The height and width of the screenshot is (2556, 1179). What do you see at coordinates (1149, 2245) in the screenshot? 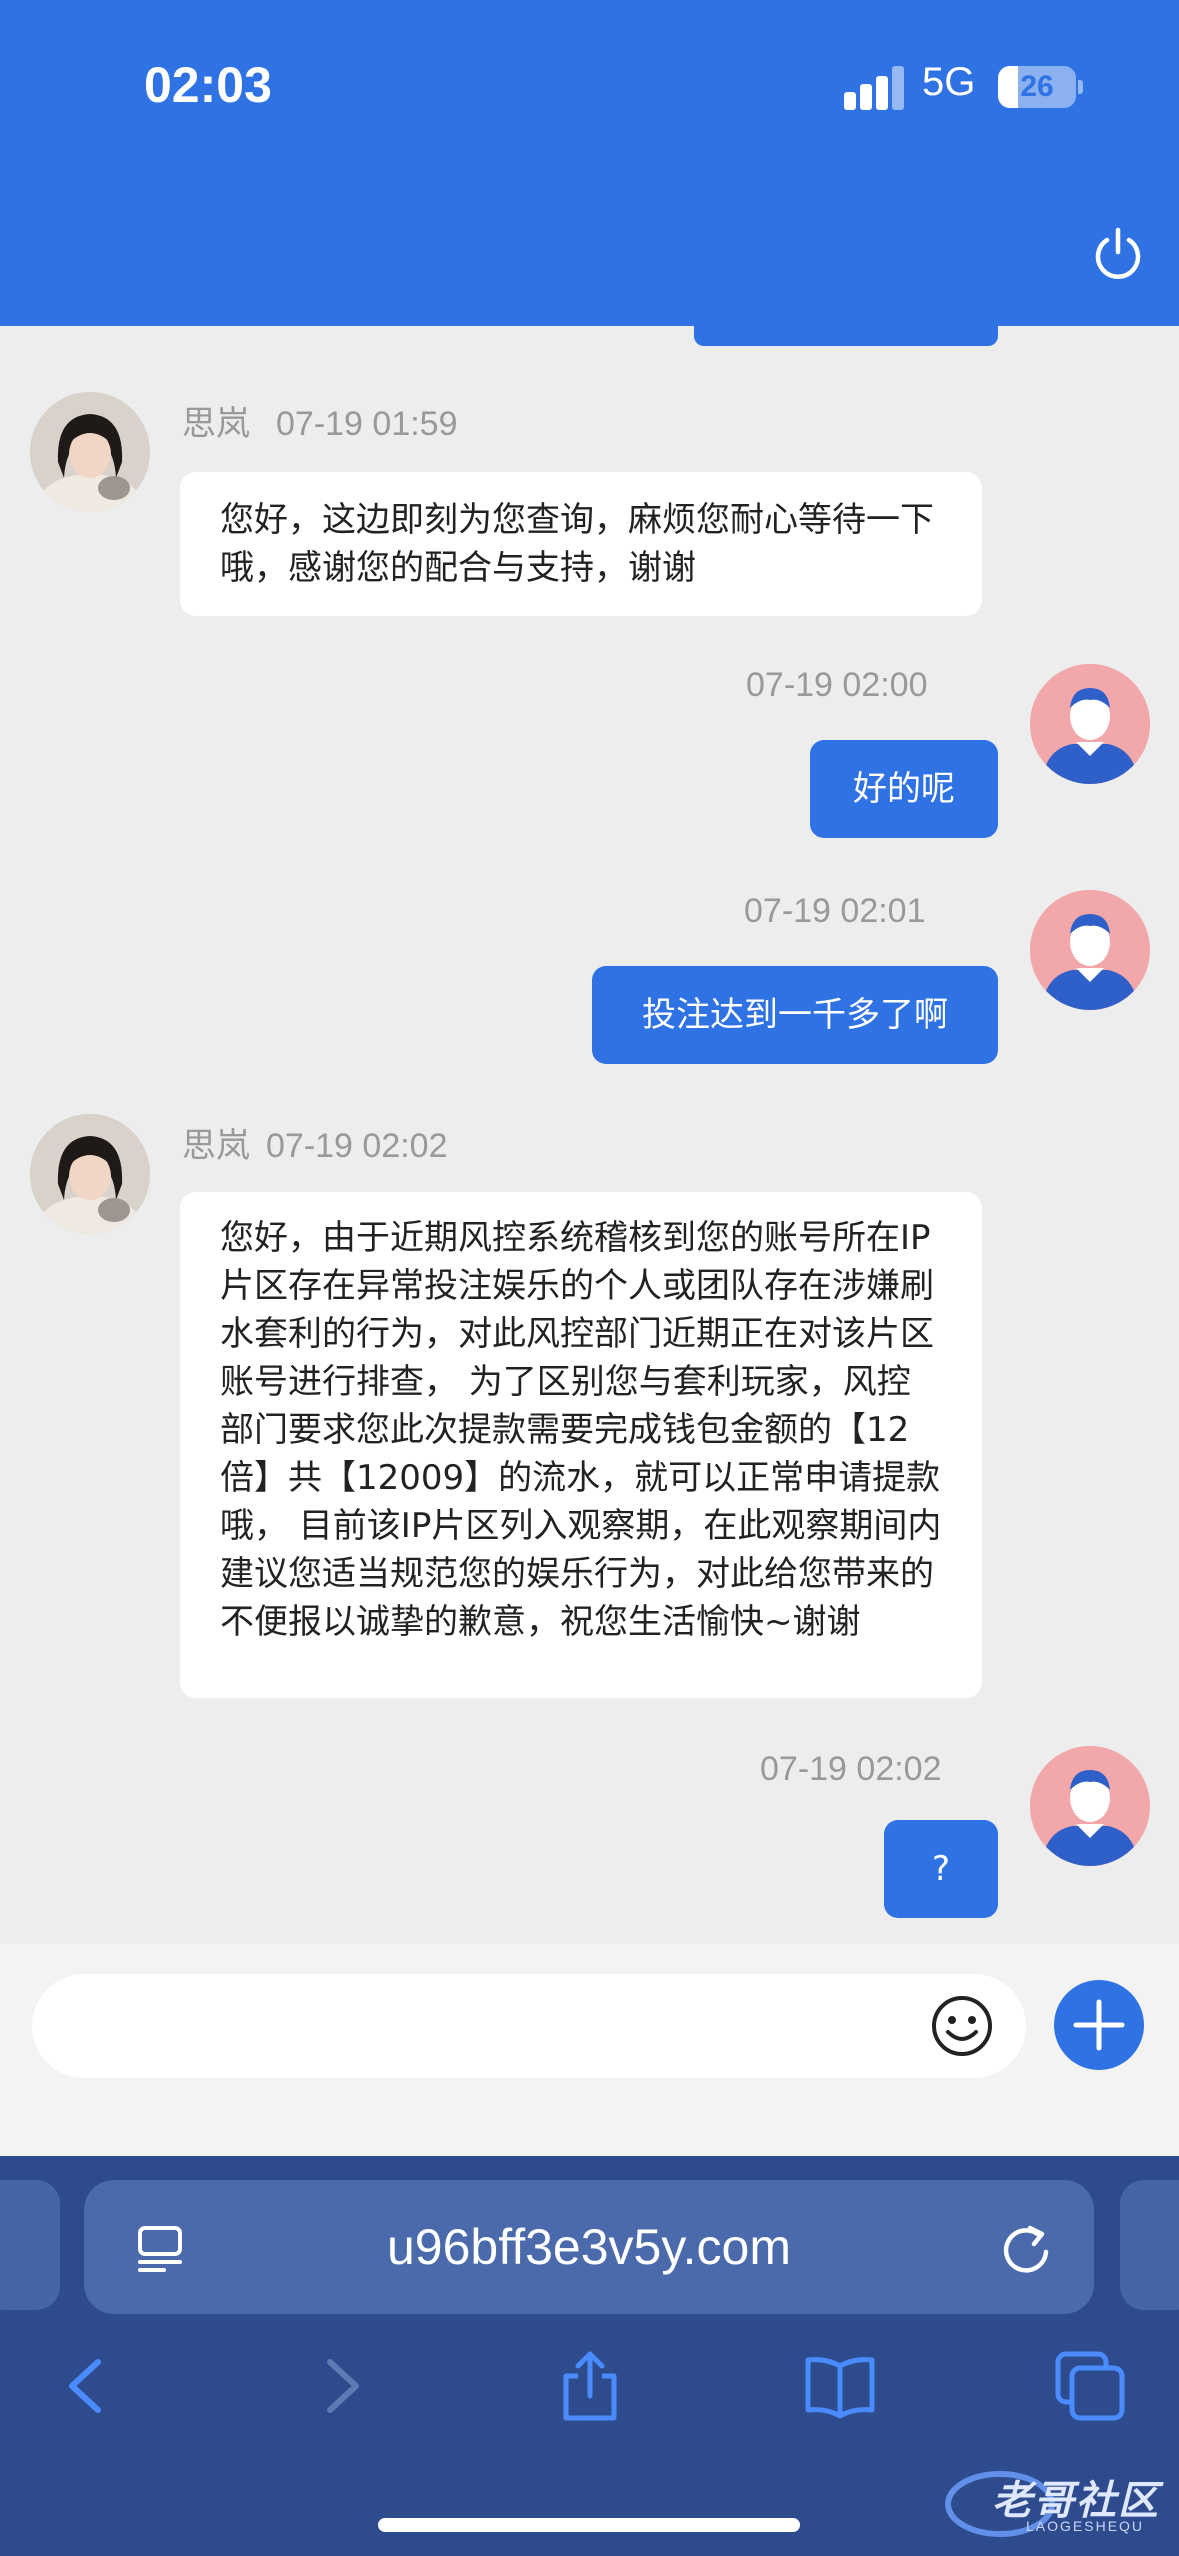
I see `next-tab-card` at bounding box center [1149, 2245].